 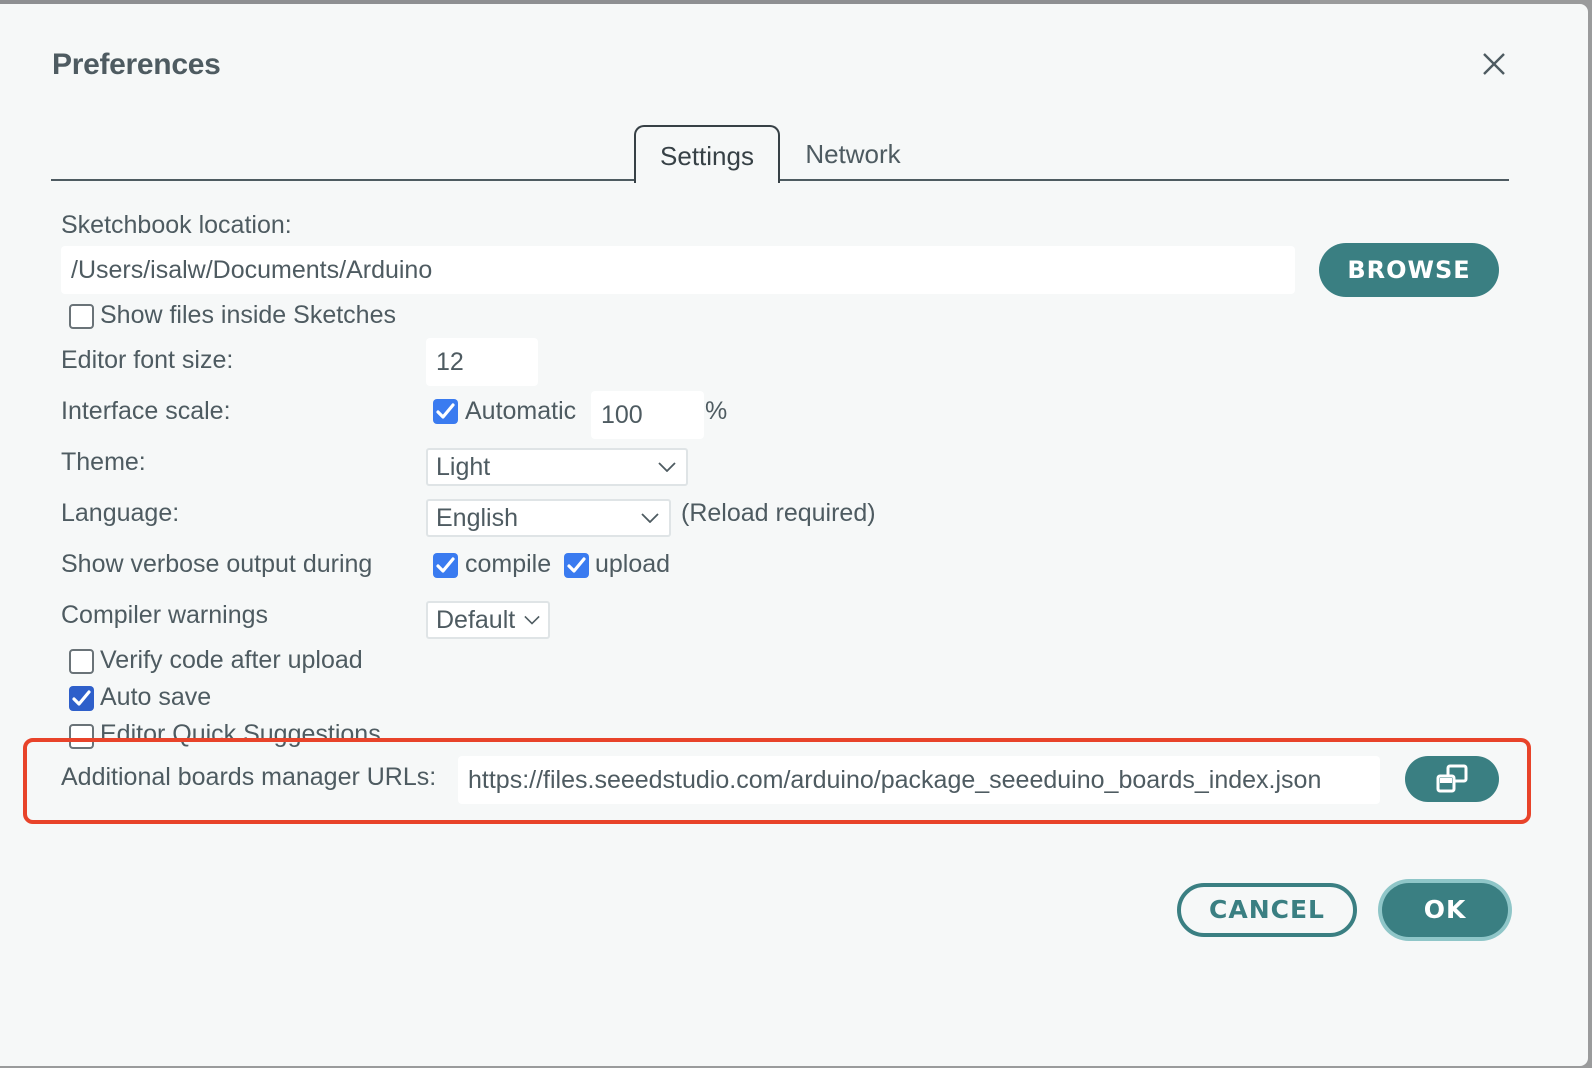 What do you see at coordinates (521, 411) in the screenshot?
I see `automatic-scale-label: Automatic` at bounding box center [521, 411].